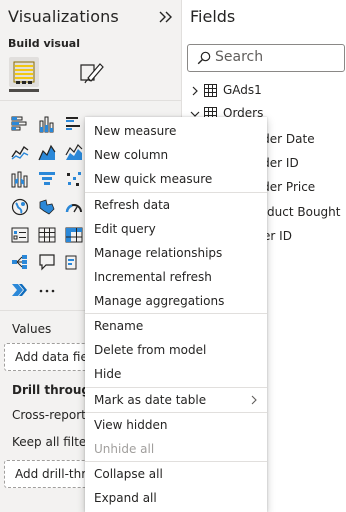 The image size is (346, 512). What do you see at coordinates (213, 16) in the screenshot?
I see `fields-title: Fields` at bounding box center [213, 16].